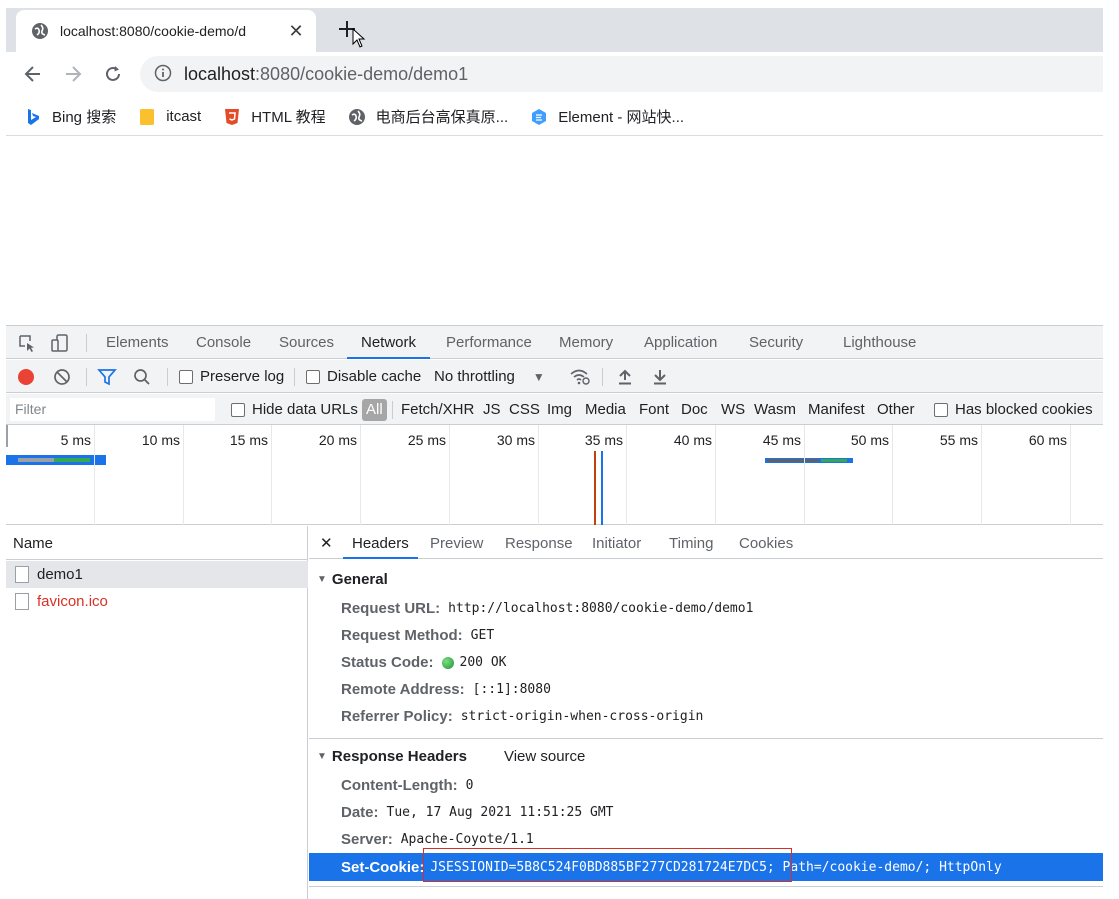 The width and height of the screenshot is (1119, 899). I want to click on timeline-tick-label: 55 ms, so click(958, 440).